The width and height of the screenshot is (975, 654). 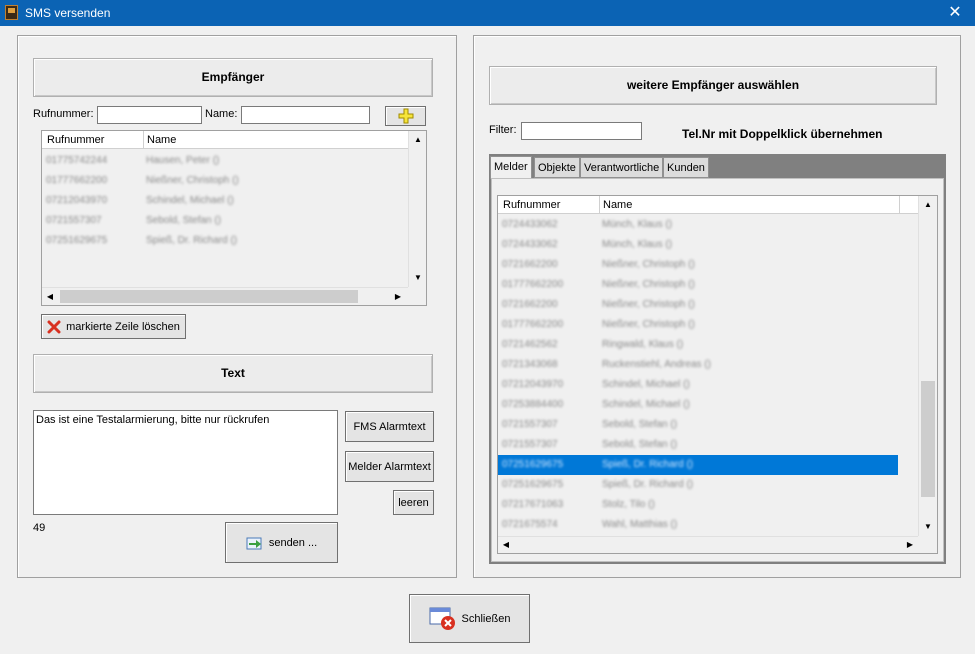 What do you see at coordinates (955, 13) in the screenshot?
I see `close-icon: ✕` at bounding box center [955, 13].